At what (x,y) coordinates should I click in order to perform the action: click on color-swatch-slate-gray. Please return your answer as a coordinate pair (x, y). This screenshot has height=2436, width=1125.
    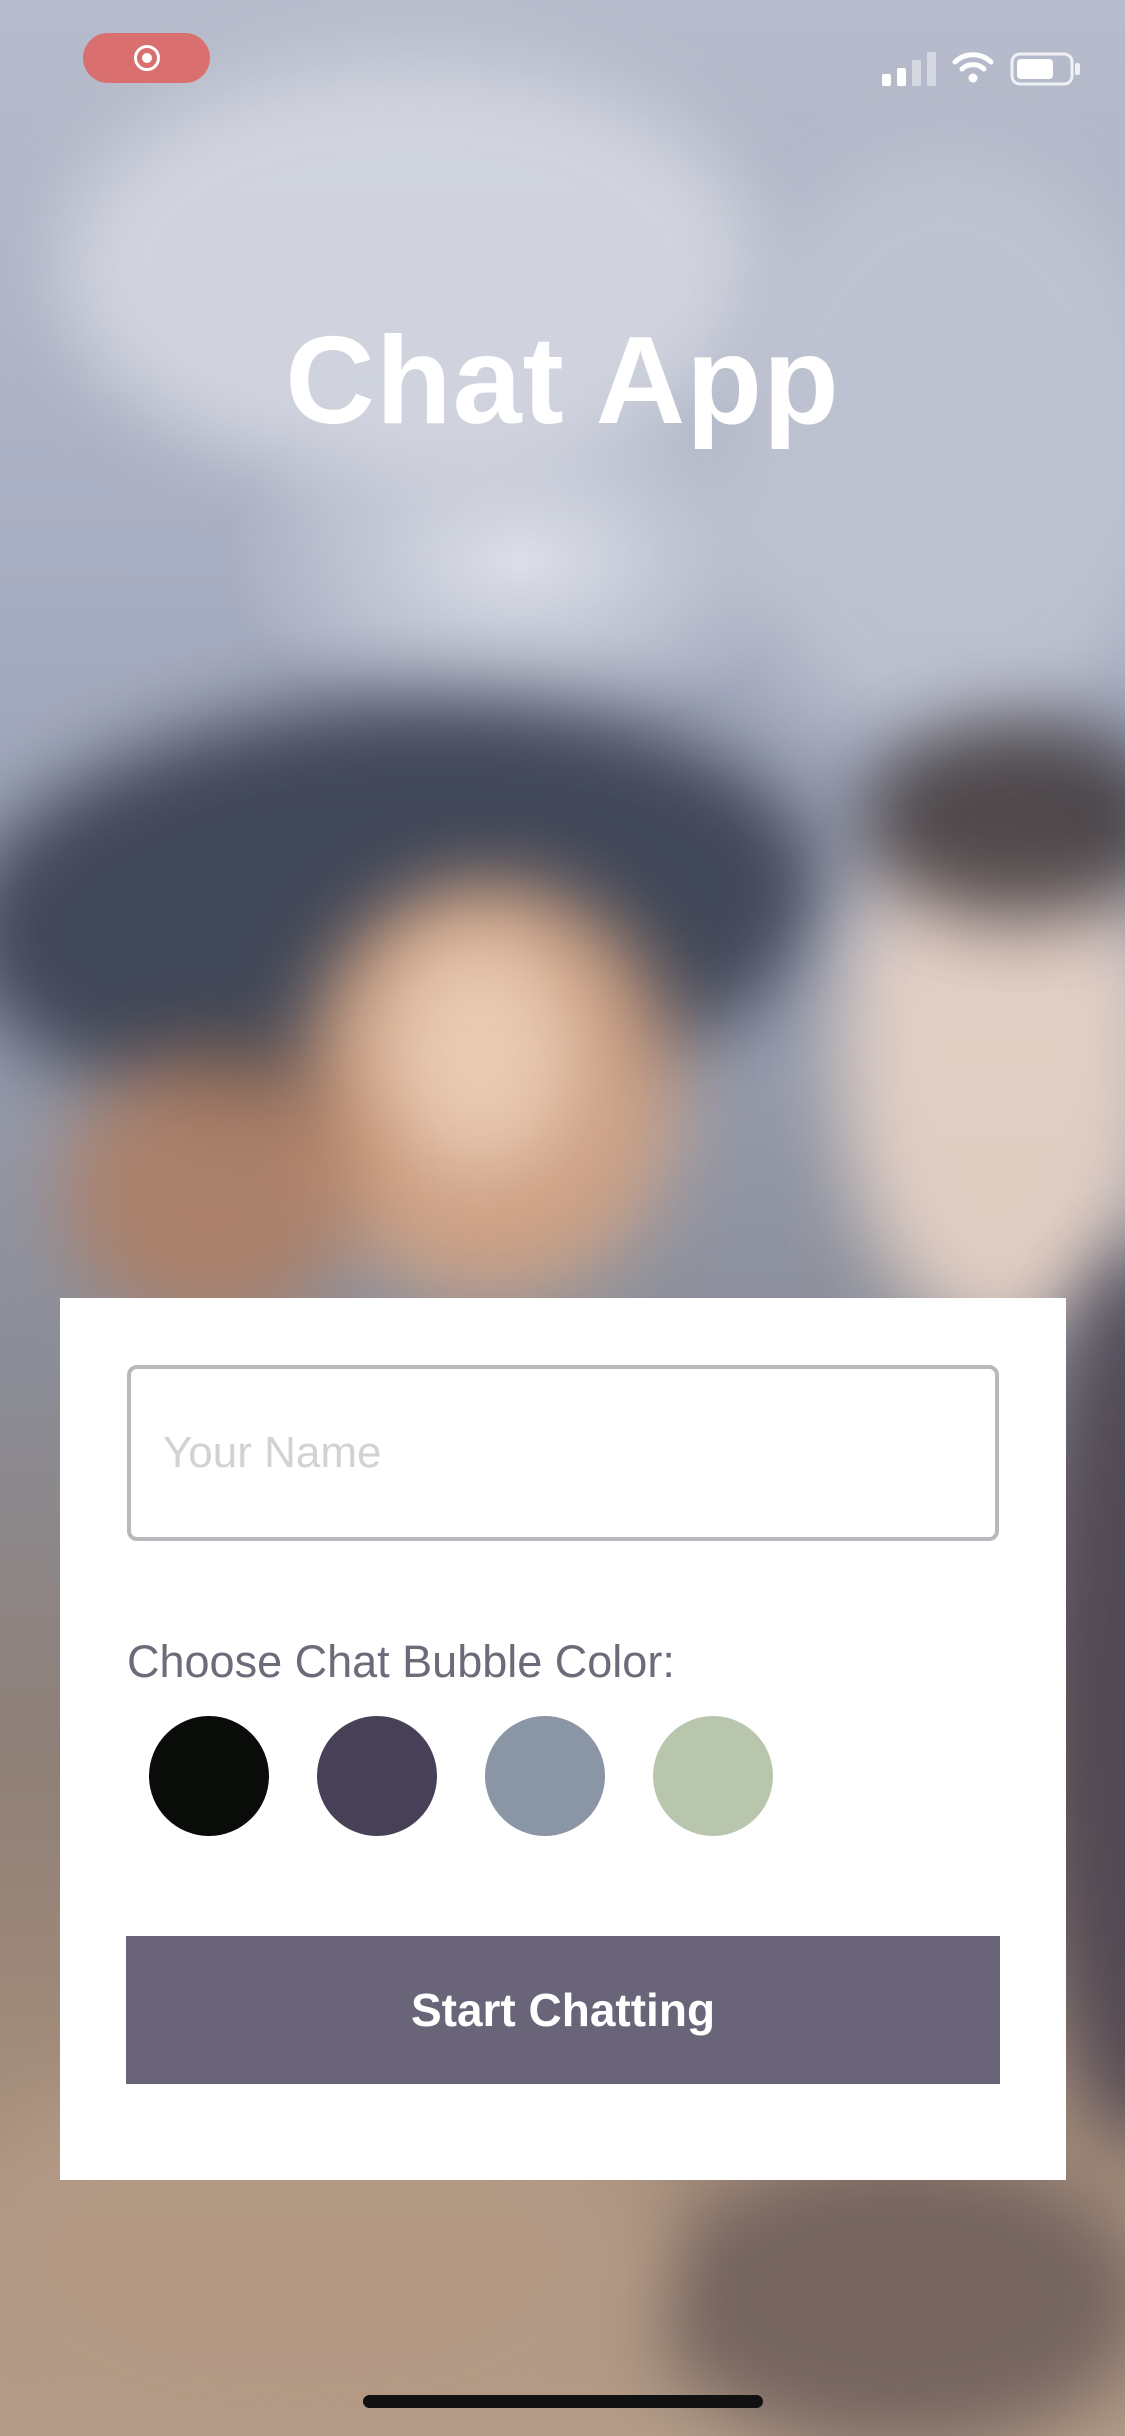
    Looking at the image, I should click on (545, 1776).